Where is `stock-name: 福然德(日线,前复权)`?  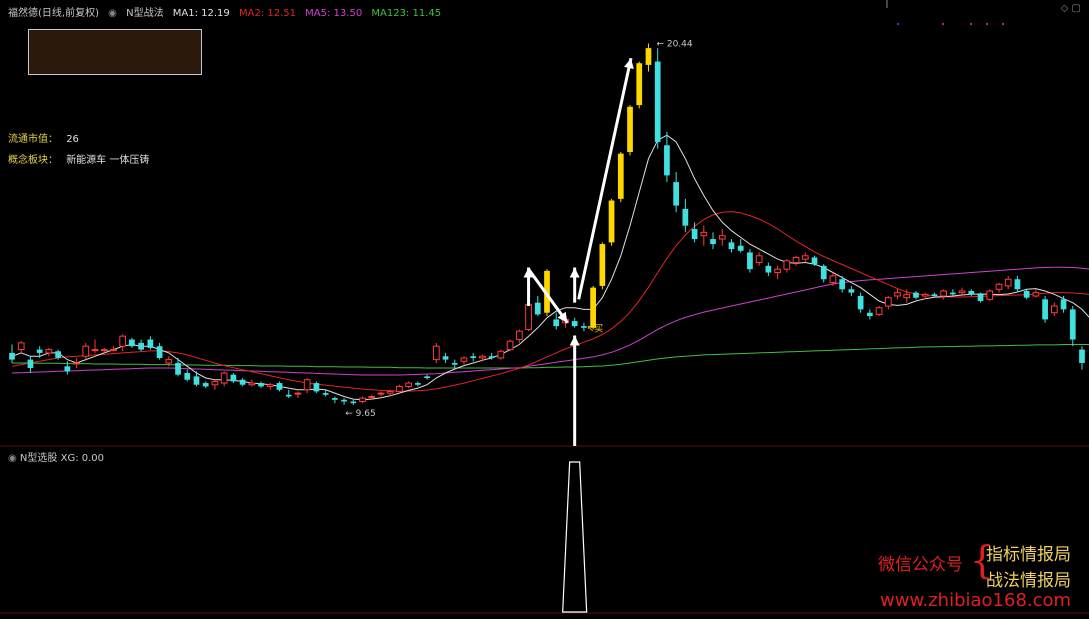 stock-name: 福然德(日线,前复权) is located at coordinates (53, 13).